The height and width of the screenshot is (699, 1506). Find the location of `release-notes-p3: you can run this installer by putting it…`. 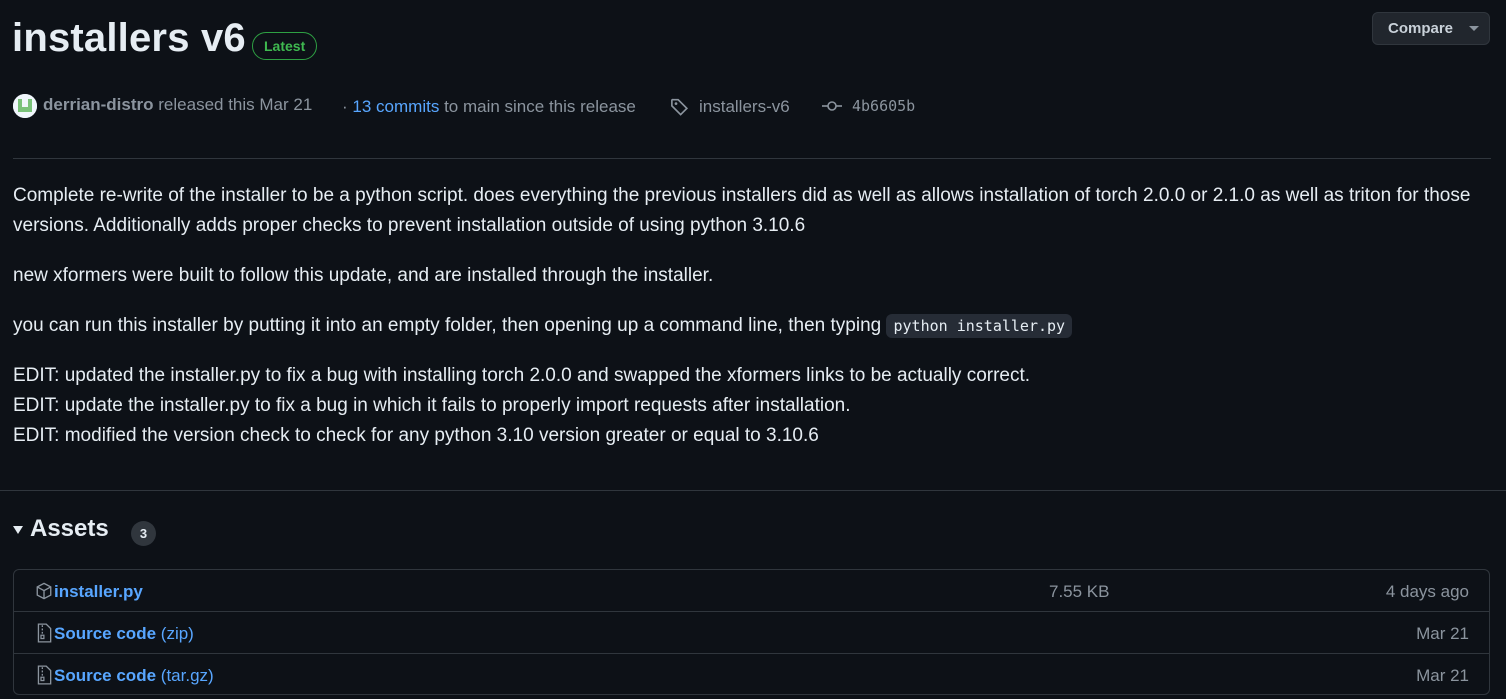

release-notes-p3: you can run this installer by putting it… is located at coordinates (753, 326).